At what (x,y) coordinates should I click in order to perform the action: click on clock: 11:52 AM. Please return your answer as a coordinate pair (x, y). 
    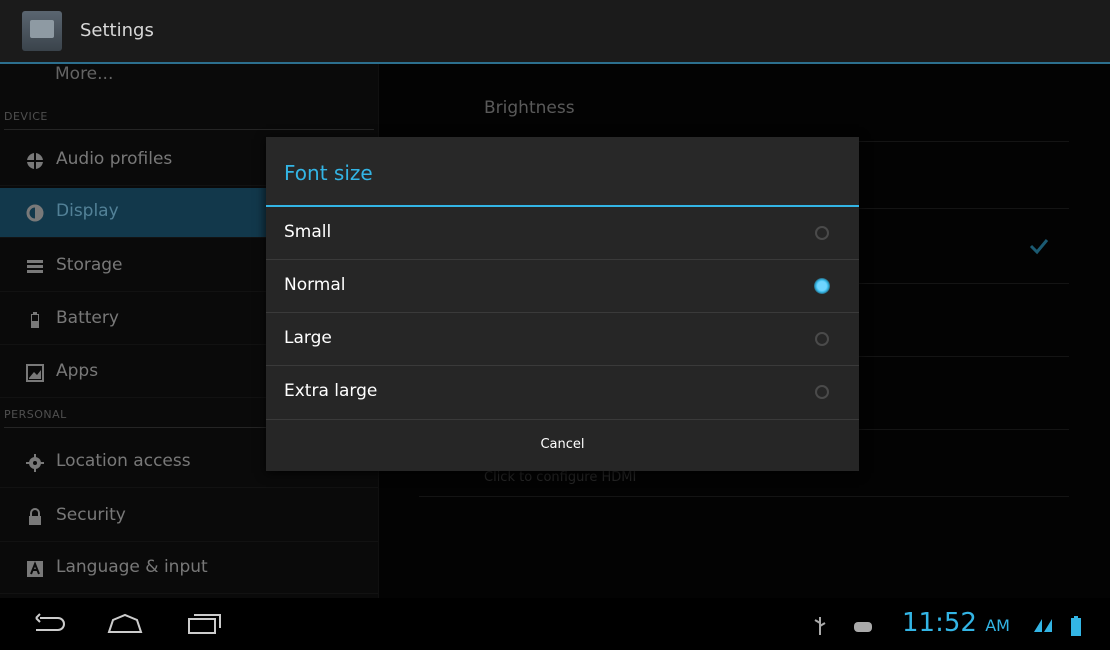
    Looking at the image, I should click on (956, 623).